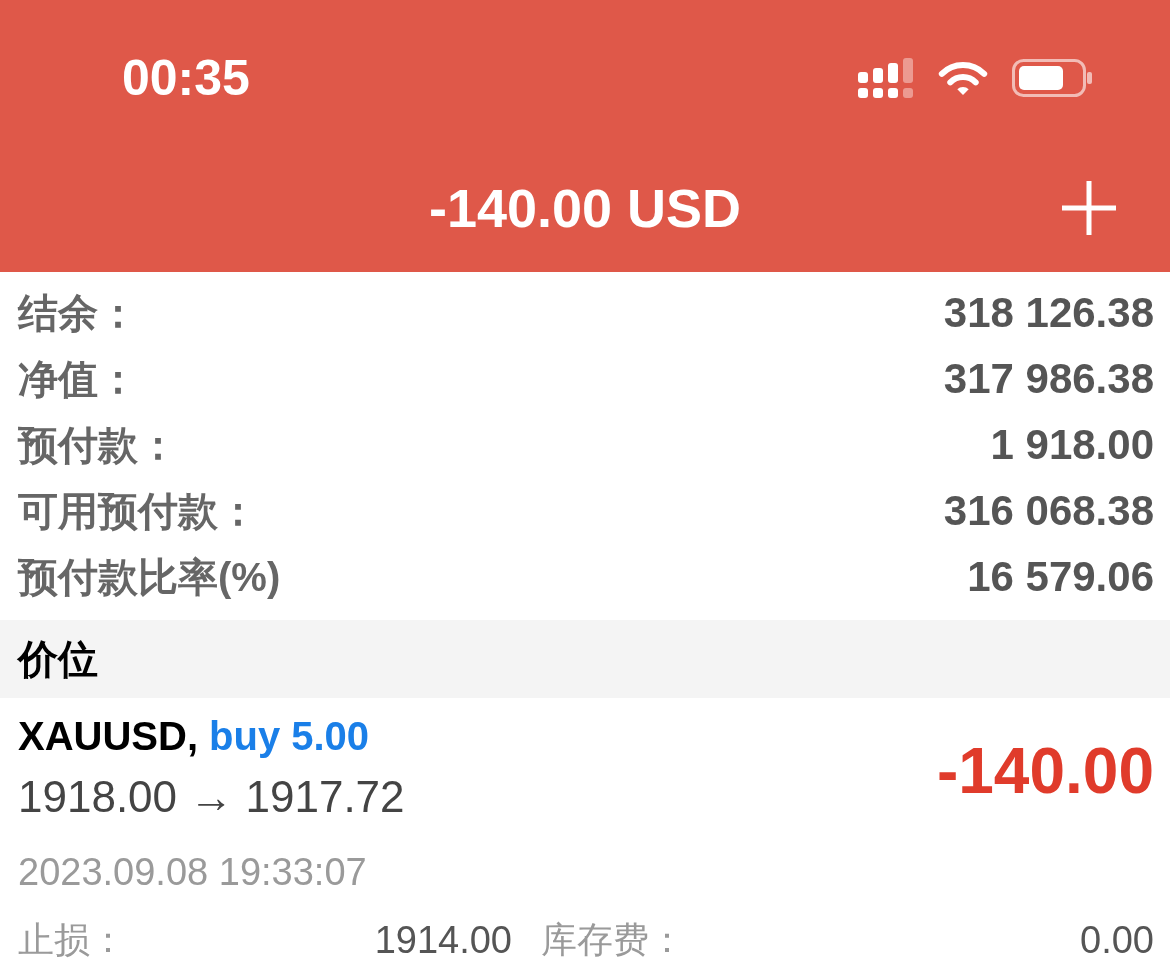  I want to click on position-profit: -140.00, so click(1045, 771).